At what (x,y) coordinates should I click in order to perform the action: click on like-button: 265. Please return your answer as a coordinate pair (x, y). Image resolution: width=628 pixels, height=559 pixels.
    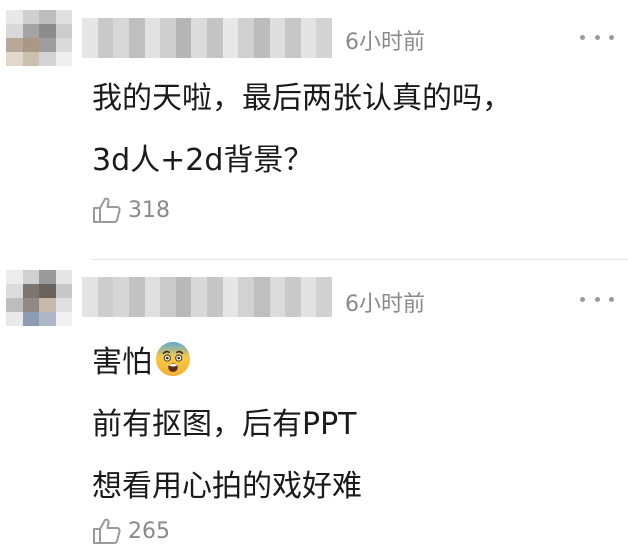
    Looking at the image, I should click on (131, 531).